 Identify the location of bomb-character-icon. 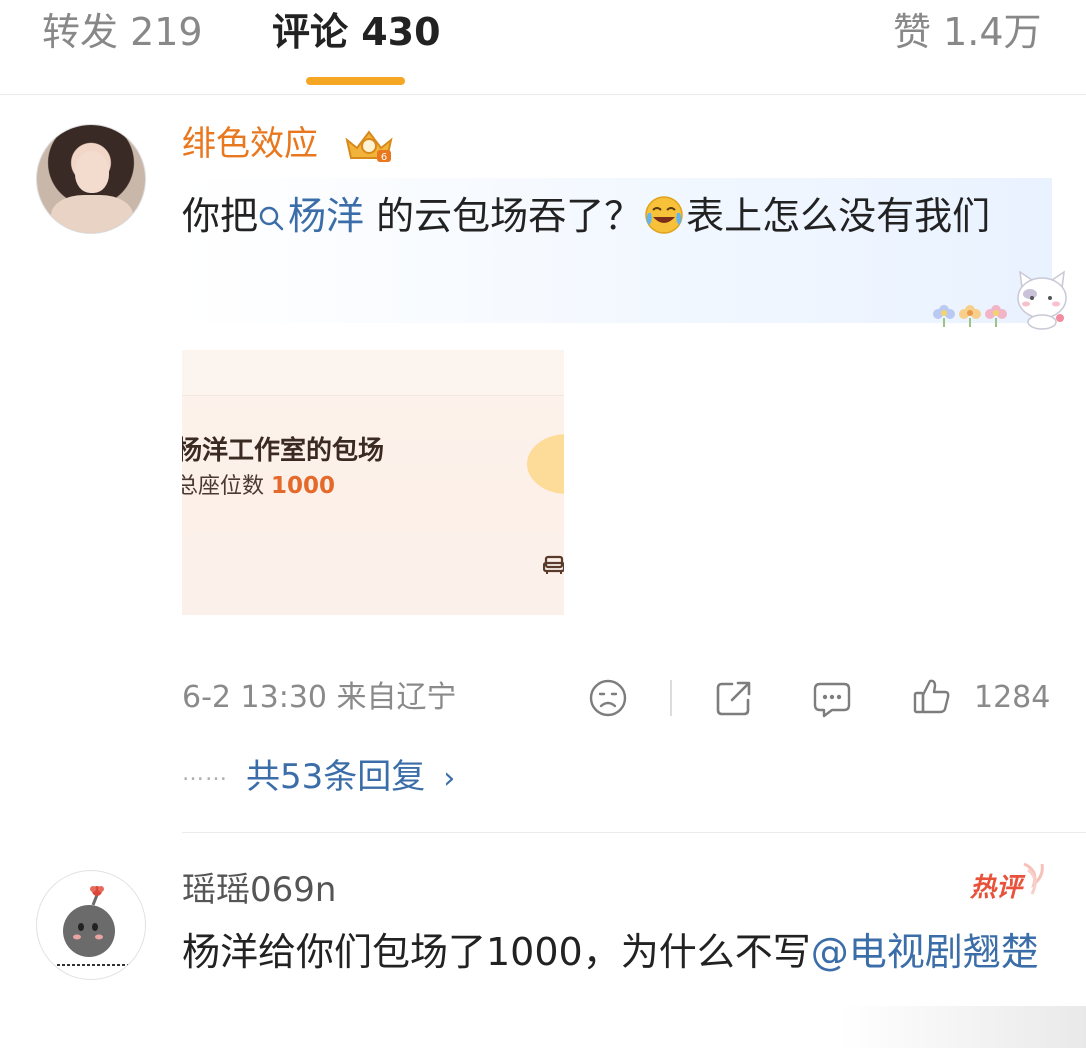
(93, 926).